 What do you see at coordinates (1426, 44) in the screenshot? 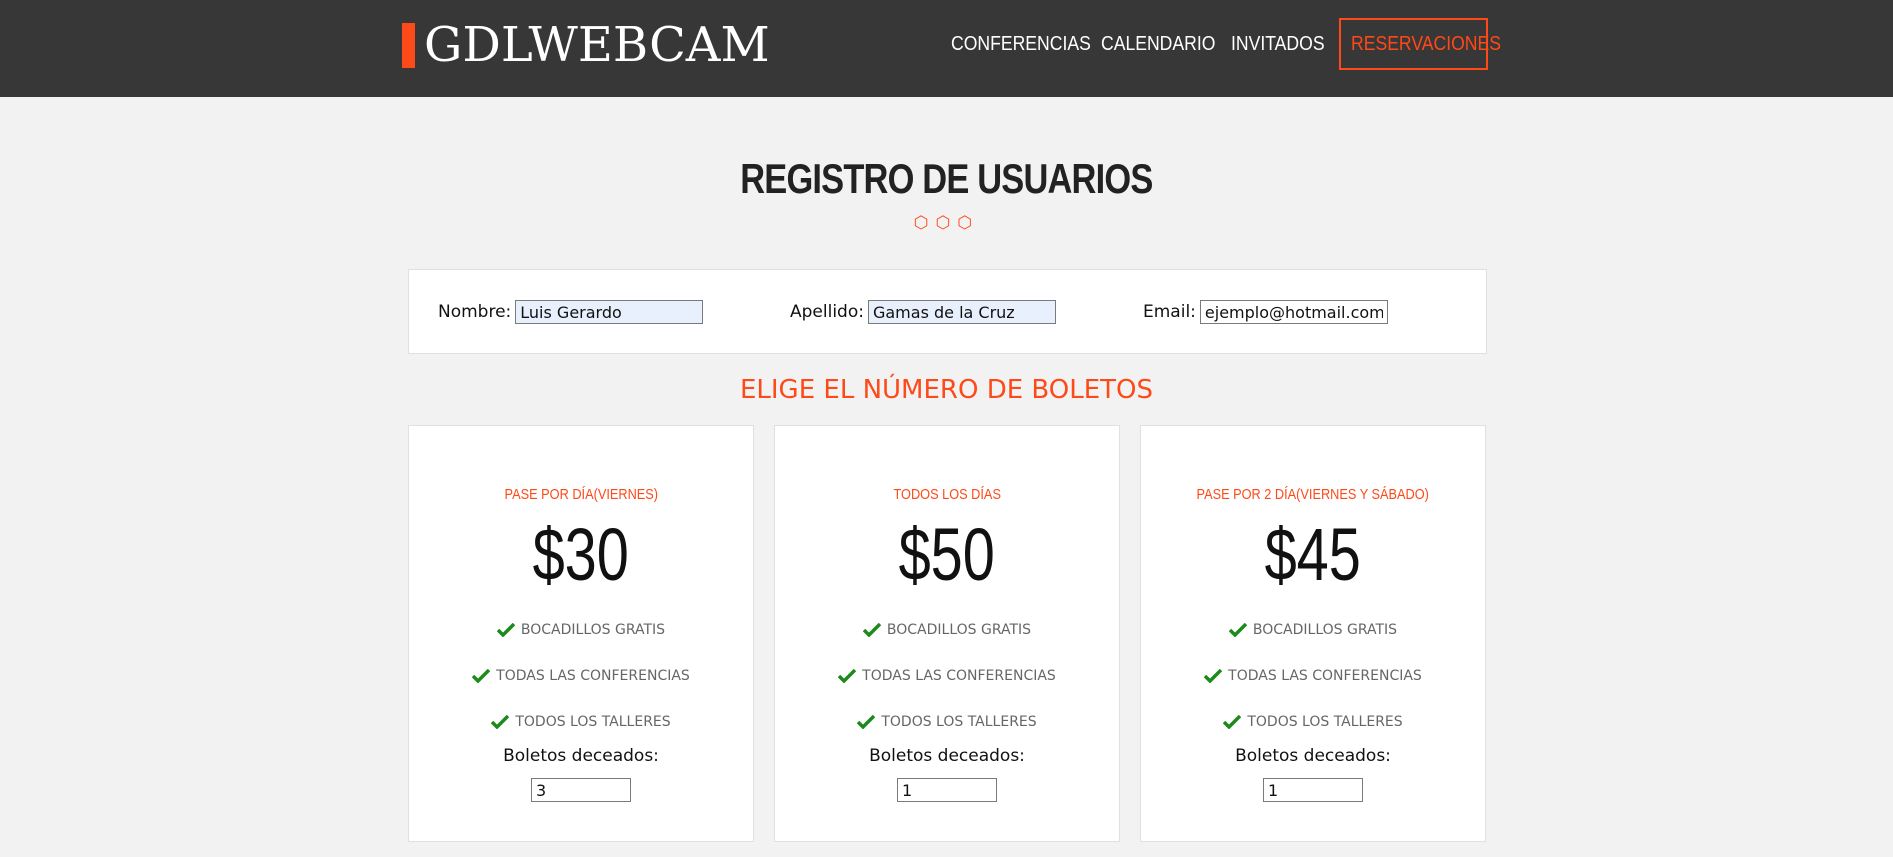
I see `nav-reservaciones-label: RESERVACIONES` at bounding box center [1426, 44].